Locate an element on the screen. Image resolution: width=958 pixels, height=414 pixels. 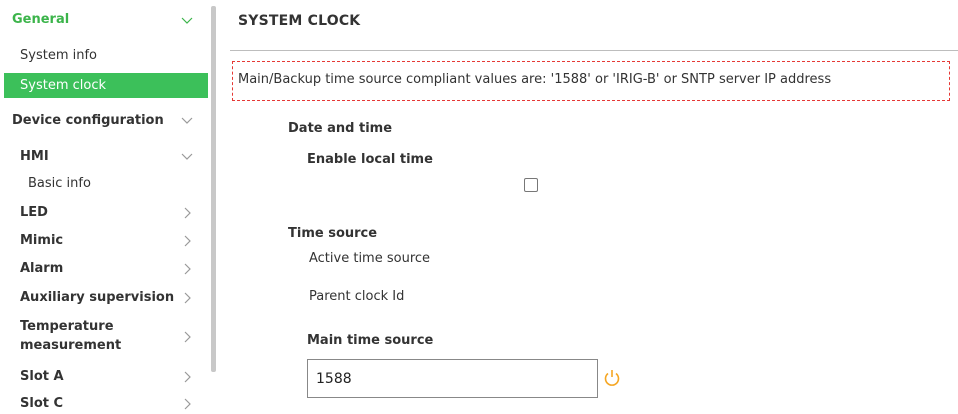
enable-local-time-checkbox is located at coordinates (531, 185).